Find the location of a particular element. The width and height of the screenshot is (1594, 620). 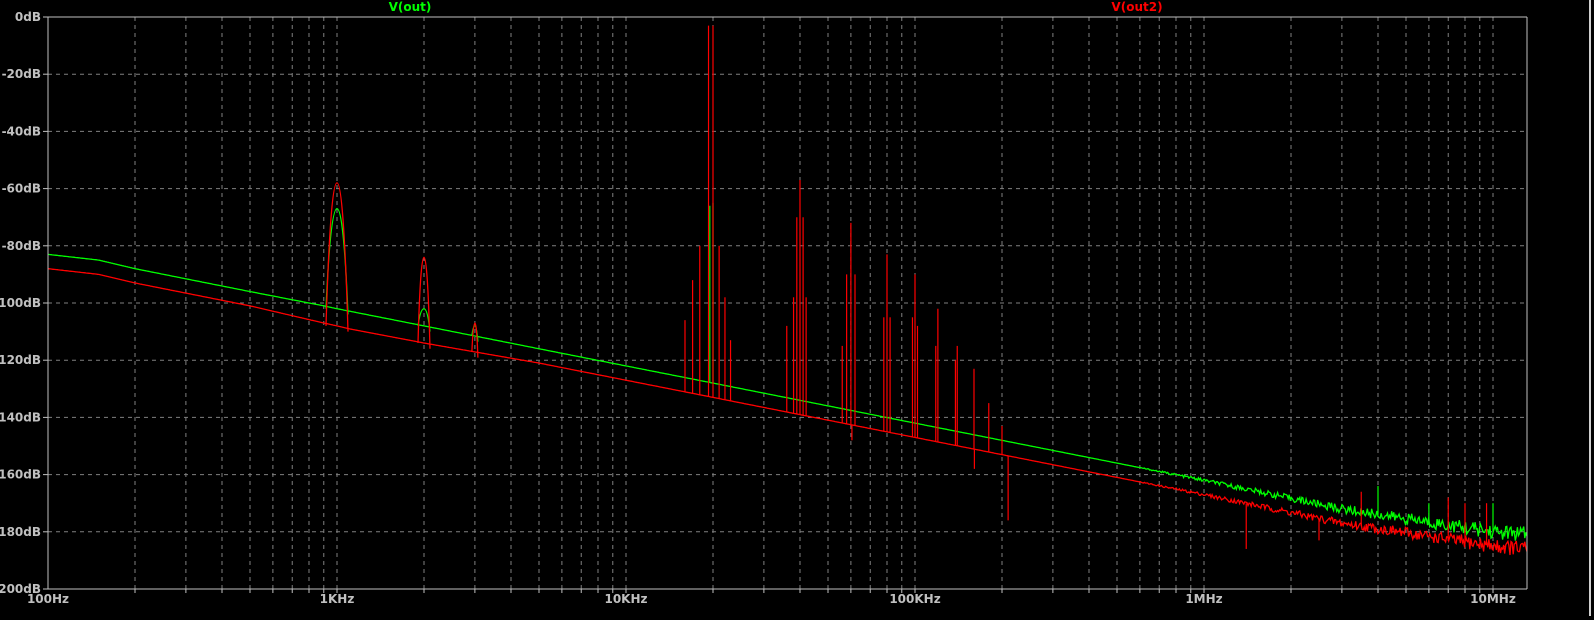

y-tick-label: -80dB is located at coordinates (21, 246).